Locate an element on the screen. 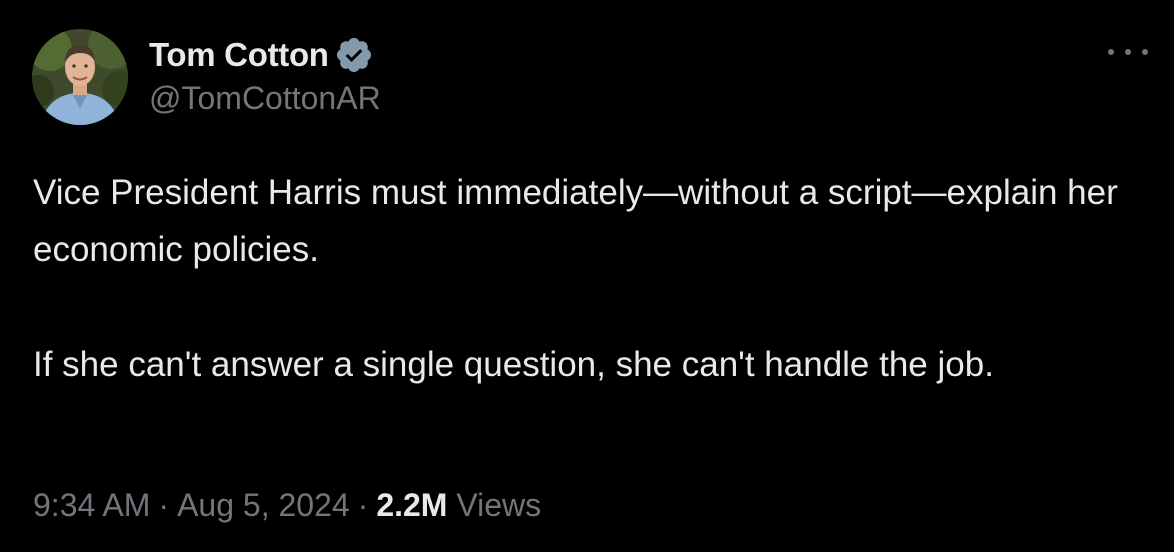 This screenshot has width=1174, height=552. verified-badge-icon is located at coordinates (354, 55).